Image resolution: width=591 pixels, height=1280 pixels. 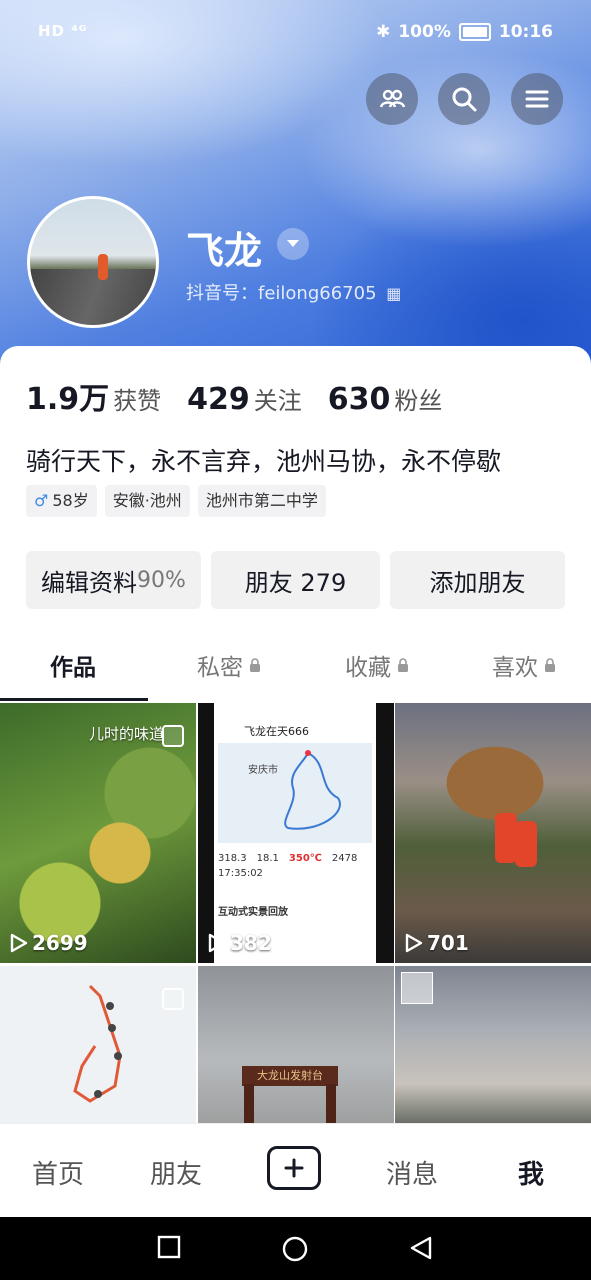 I want to click on clock: 10:16, so click(x=525, y=32).